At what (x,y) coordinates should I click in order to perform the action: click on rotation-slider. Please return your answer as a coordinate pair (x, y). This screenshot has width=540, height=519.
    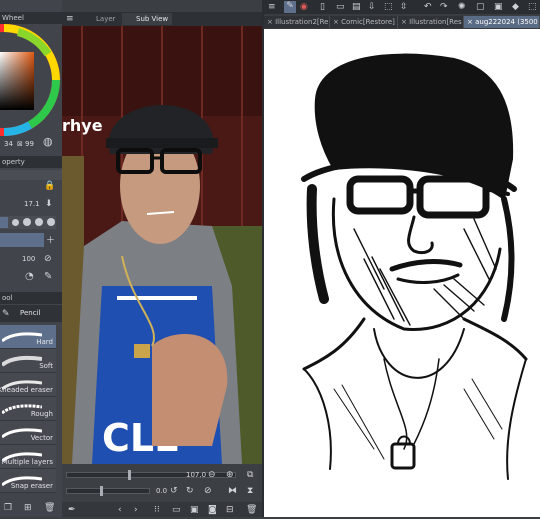
    Looking at the image, I should click on (108, 491).